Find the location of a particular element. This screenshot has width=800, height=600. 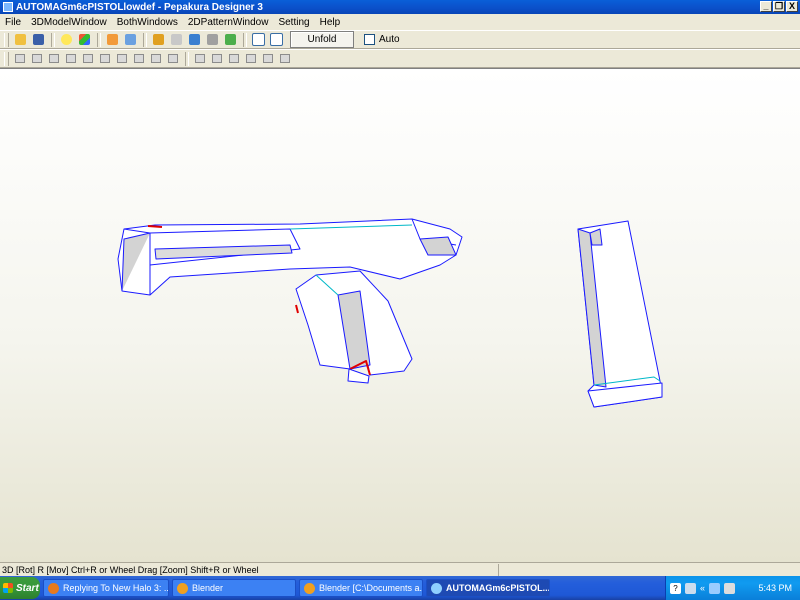

view-2d-button is located at coordinates (276, 39).